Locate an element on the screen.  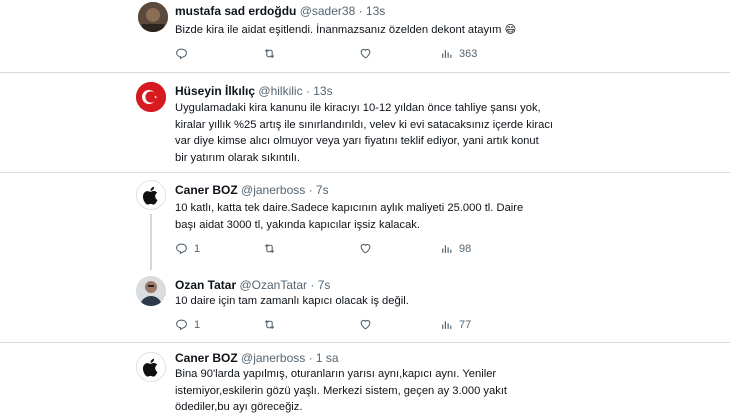
author-name: Ozan Tatar is located at coordinates (205, 285).